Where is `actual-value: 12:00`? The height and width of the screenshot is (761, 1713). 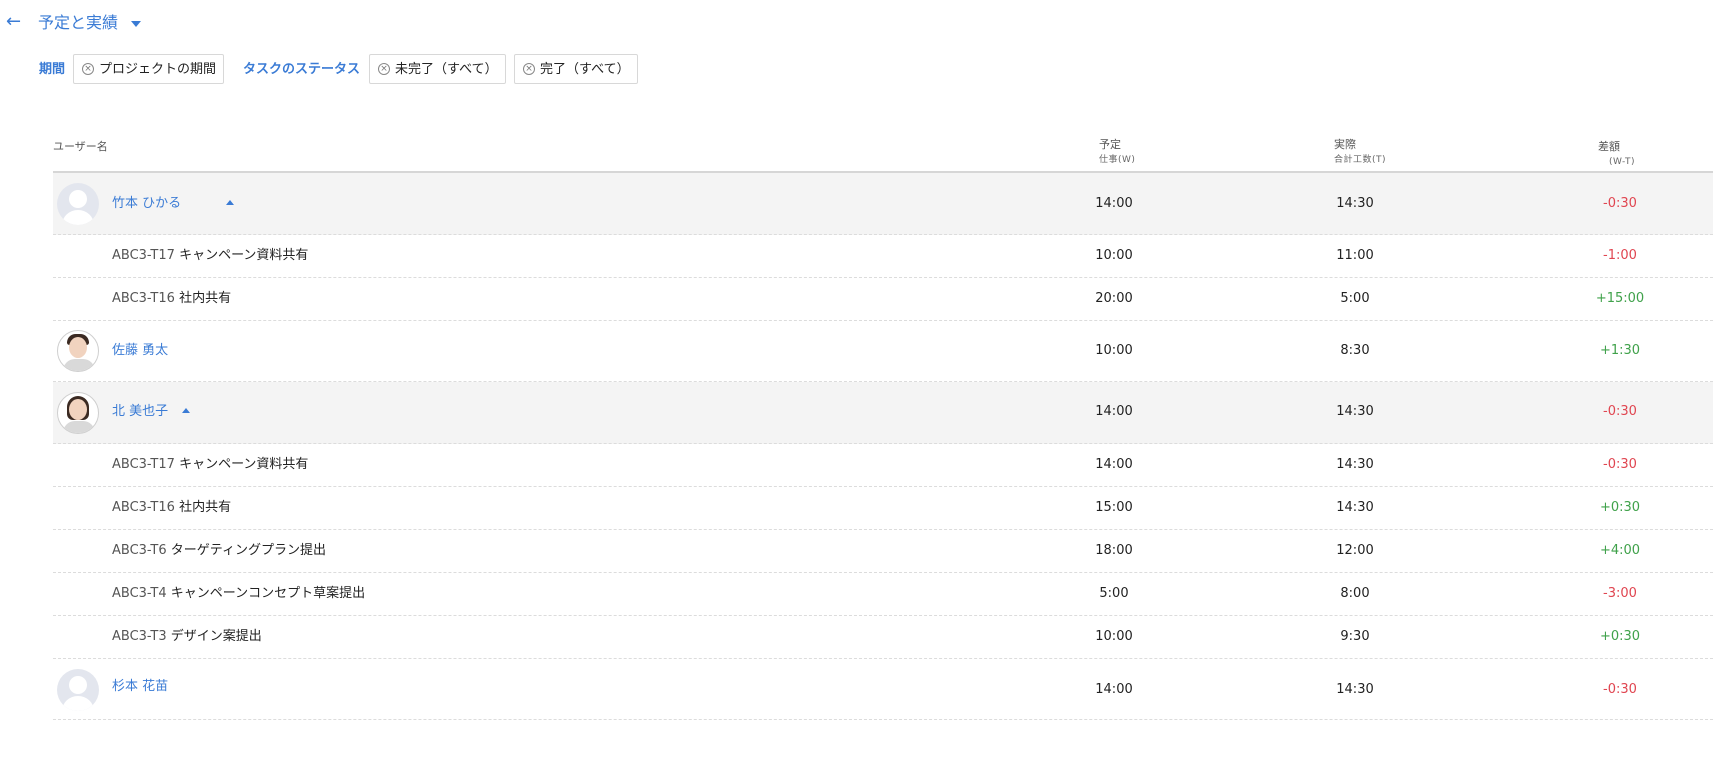
actual-value: 12:00 is located at coordinates (1355, 550).